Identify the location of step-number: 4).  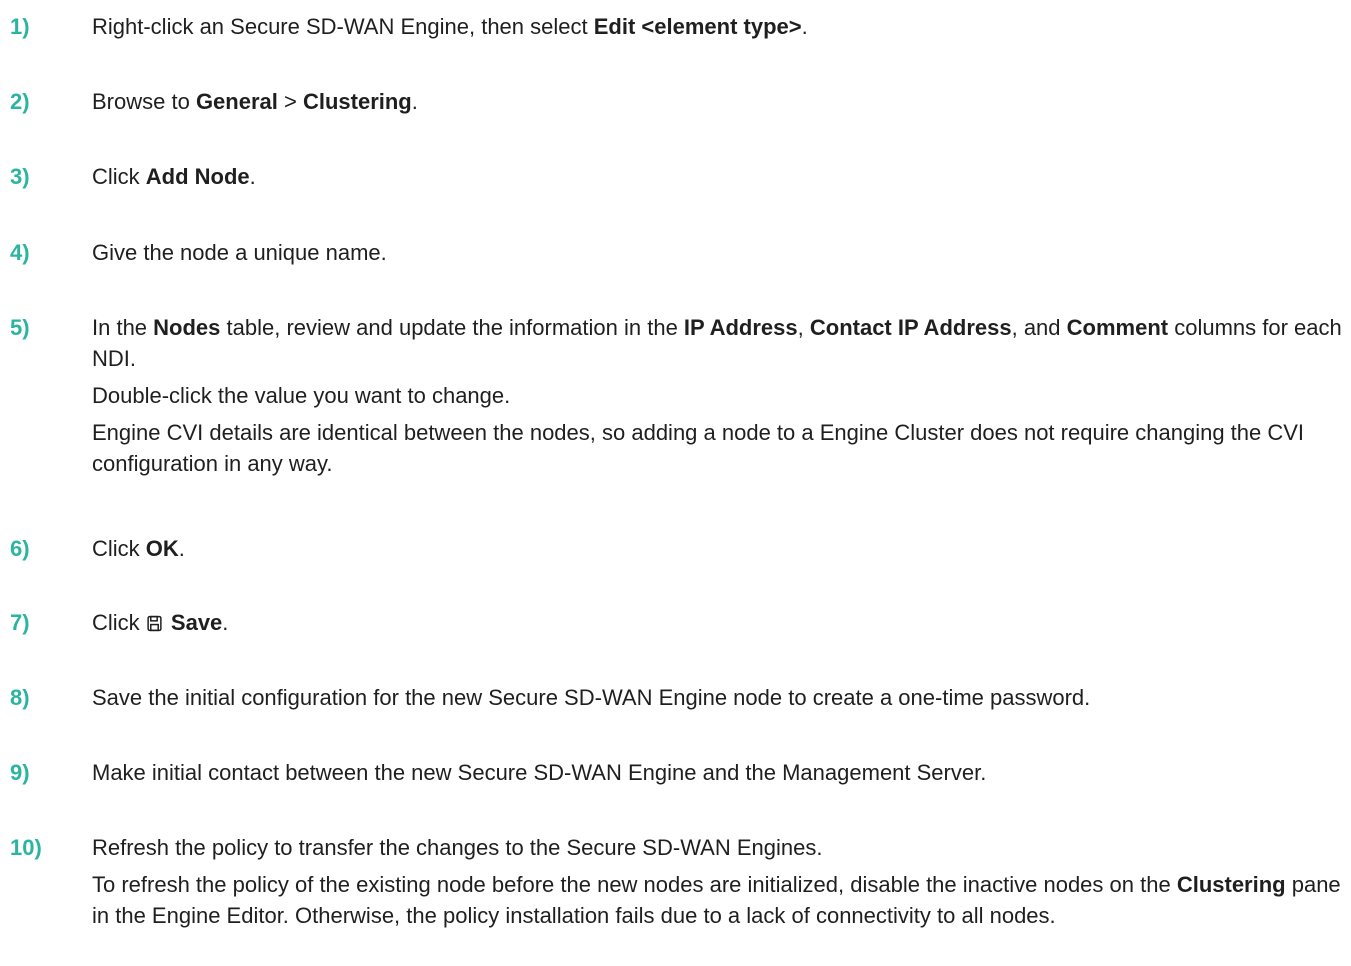
(20, 252).